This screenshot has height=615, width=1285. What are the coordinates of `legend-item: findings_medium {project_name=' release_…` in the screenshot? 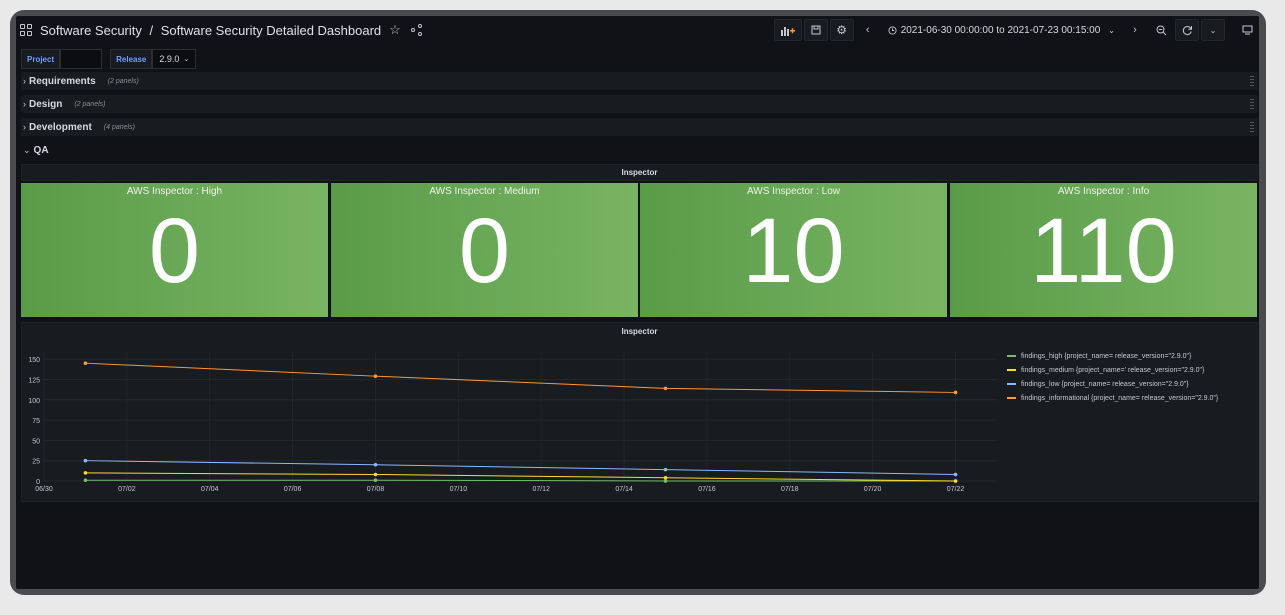 It's located at (1112, 370).